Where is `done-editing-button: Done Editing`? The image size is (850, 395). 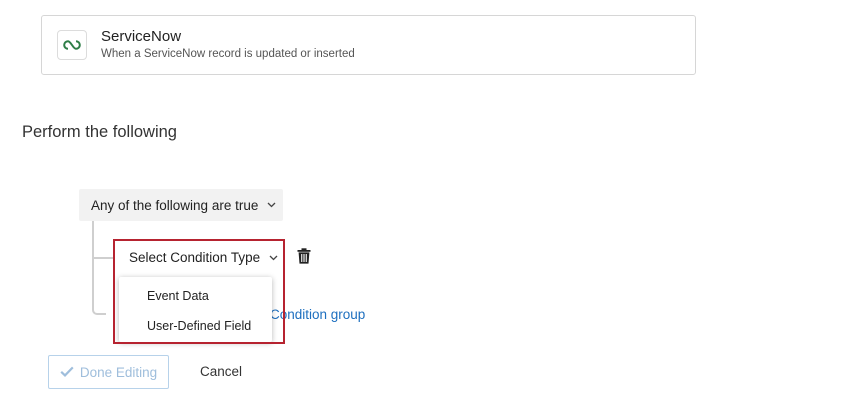
done-editing-button: Done Editing is located at coordinates (108, 372).